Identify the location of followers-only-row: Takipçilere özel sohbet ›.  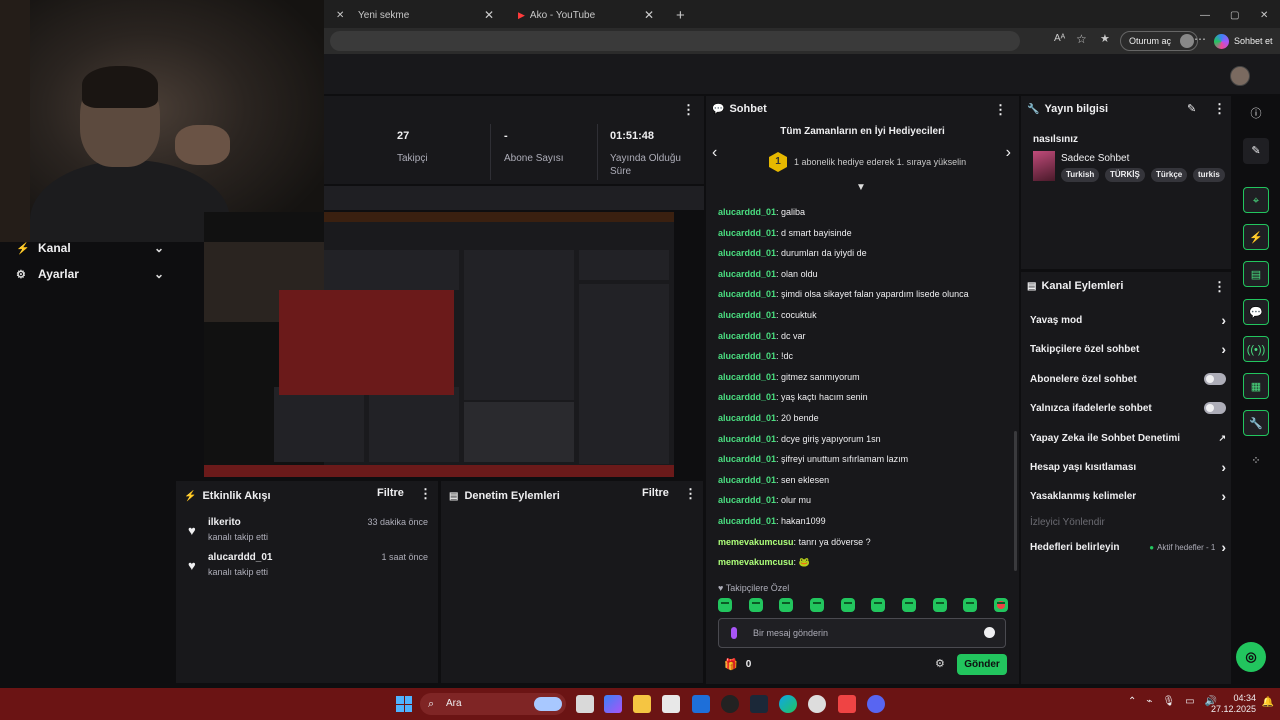
(1128, 349).